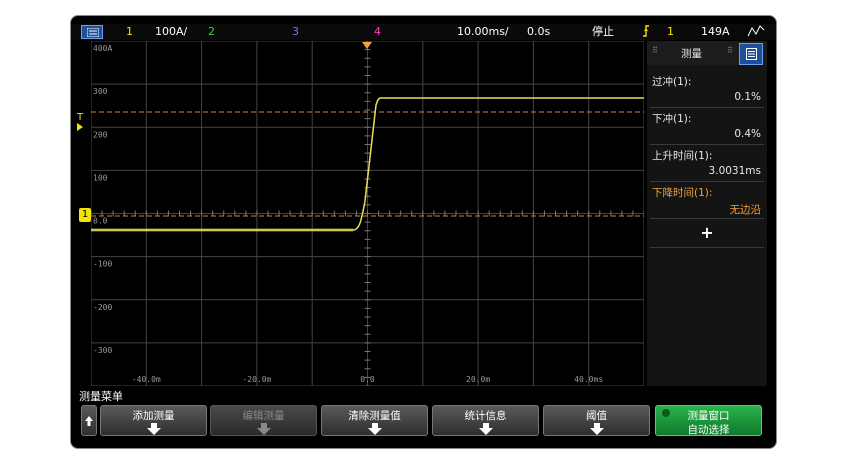 This screenshot has height=462, width=845. I want to click on y-tick-label: 300, so click(100, 91).